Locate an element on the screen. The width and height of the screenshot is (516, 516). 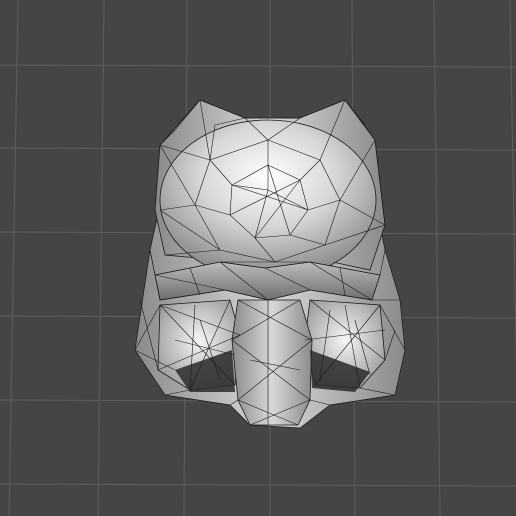
helmet-nose-guard is located at coordinates (272, 362).